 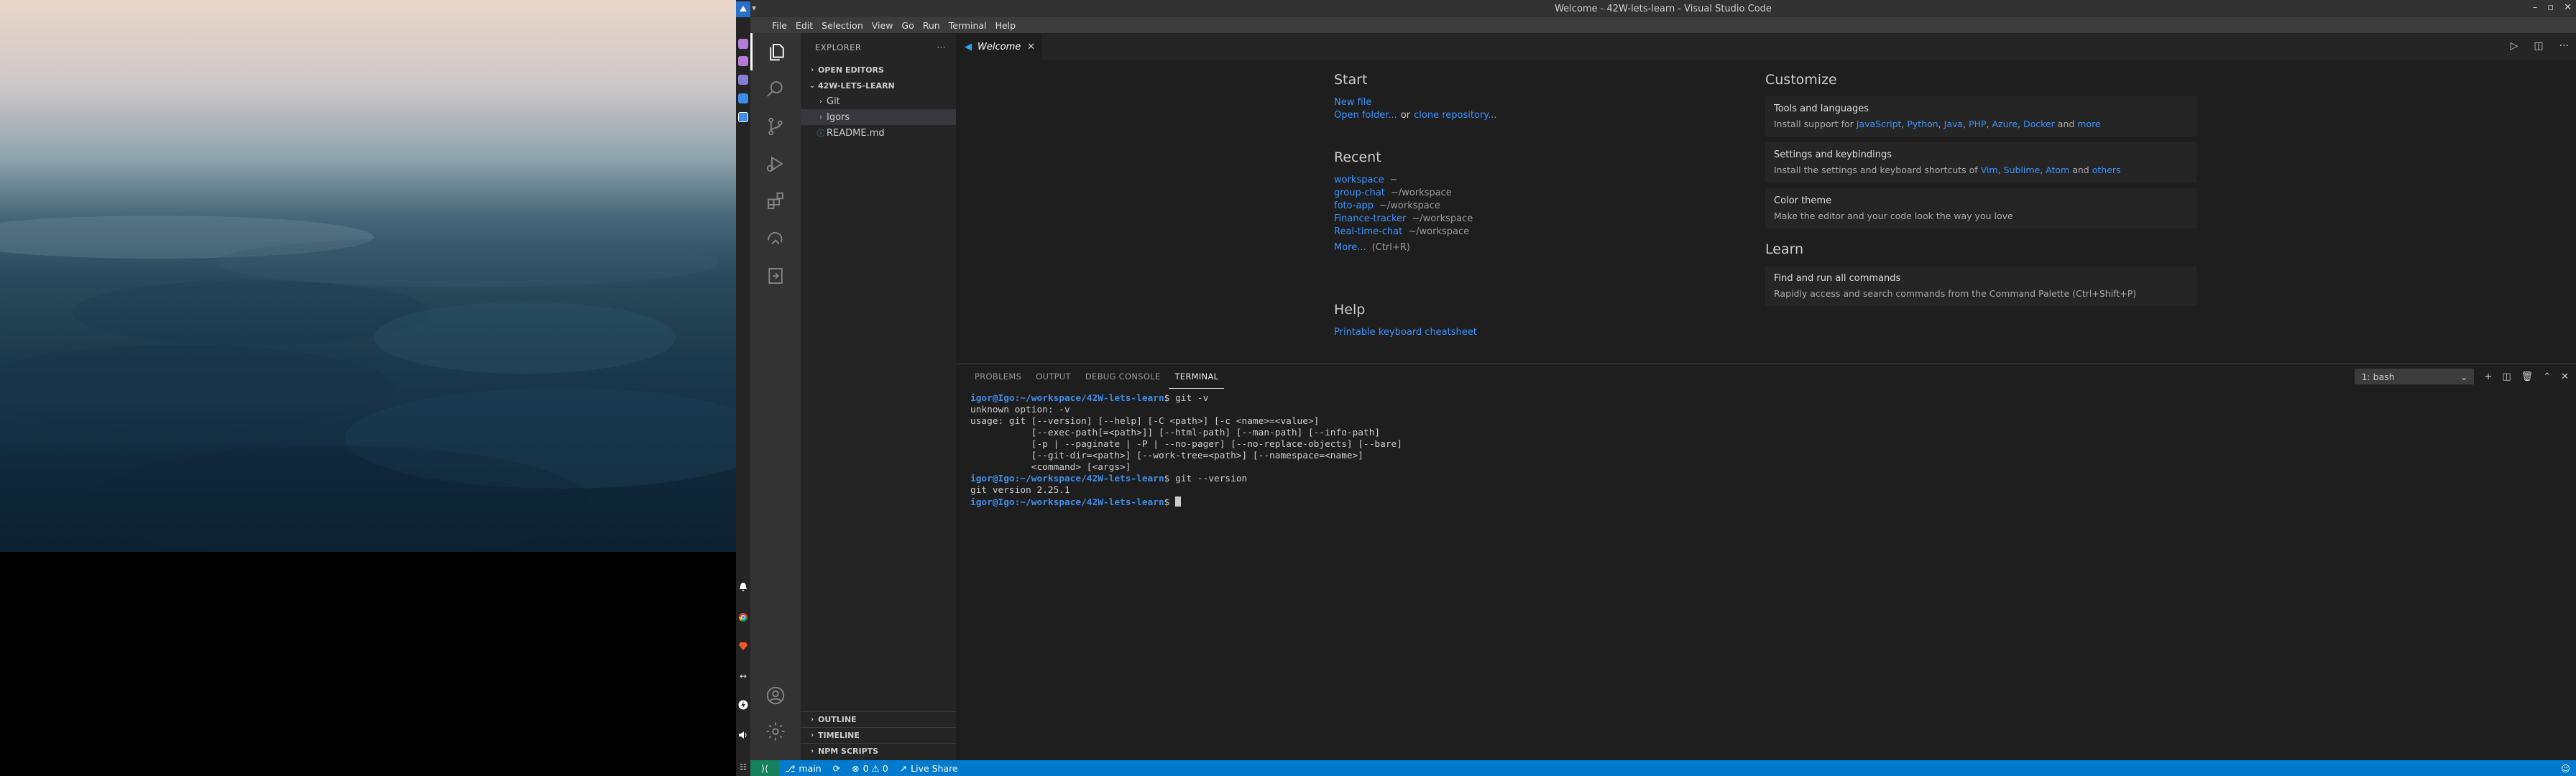 I want to click on maximize-panel-icon: ⌃, so click(x=2547, y=376).